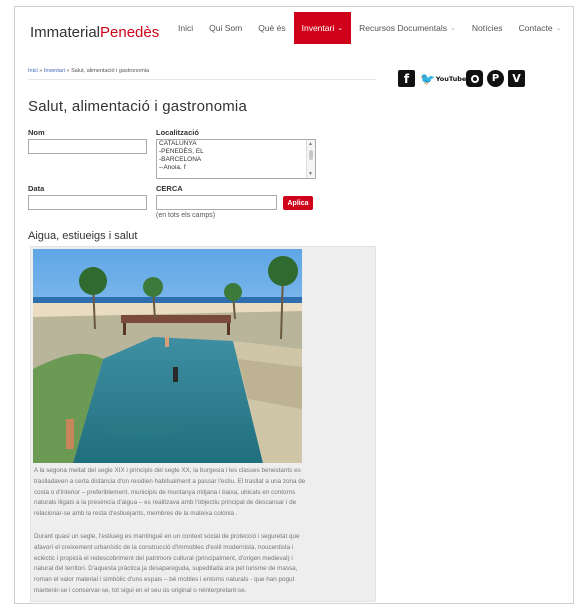  What do you see at coordinates (33, 71) in the screenshot?
I see `breadcrumb-home-link: Inici` at bounding box center [33, 71].